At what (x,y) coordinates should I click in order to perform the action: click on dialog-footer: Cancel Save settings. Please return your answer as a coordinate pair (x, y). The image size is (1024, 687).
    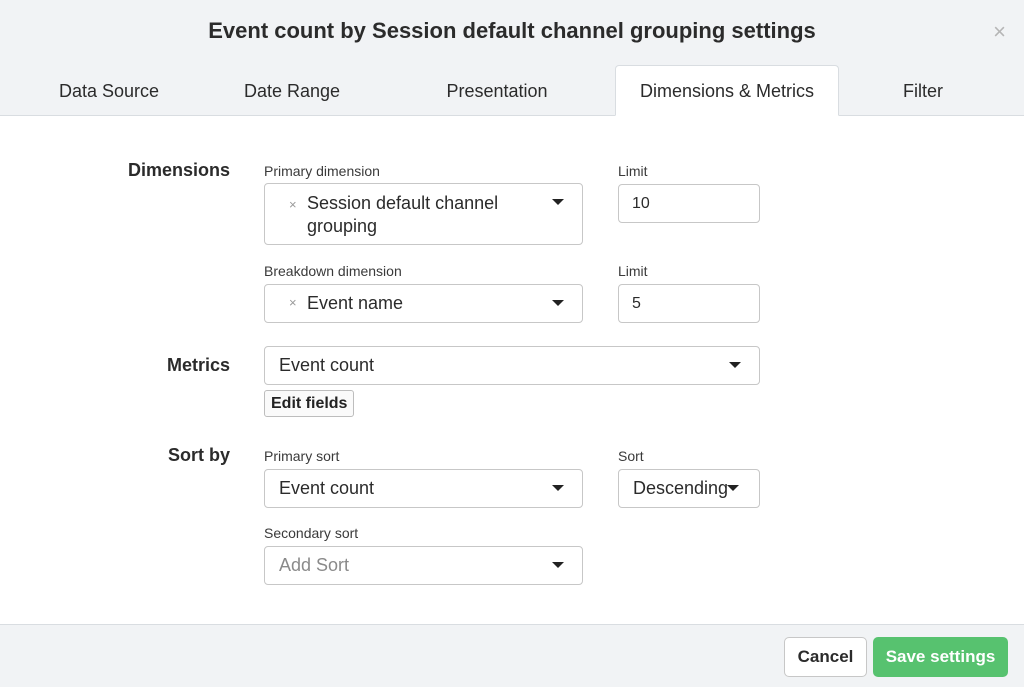
    Looking at the image, I should click on (512, 655).